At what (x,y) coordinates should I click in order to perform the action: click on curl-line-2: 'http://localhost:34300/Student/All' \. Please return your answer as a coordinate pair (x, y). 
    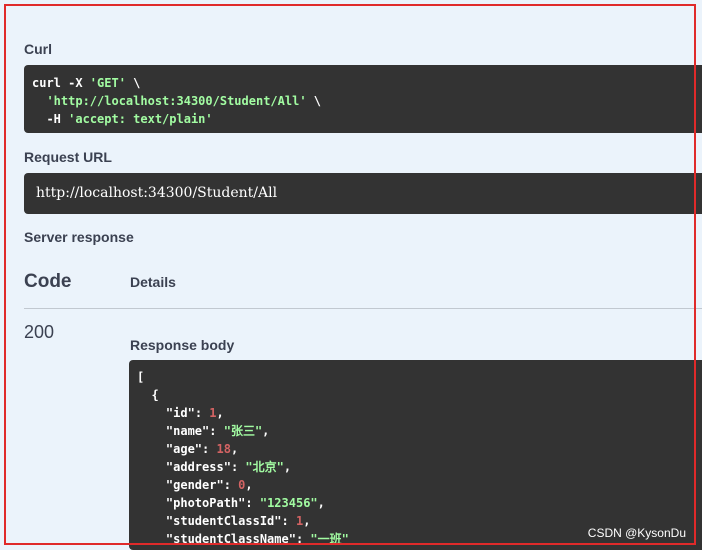
    Looking at the image, I should click on (367, 101).